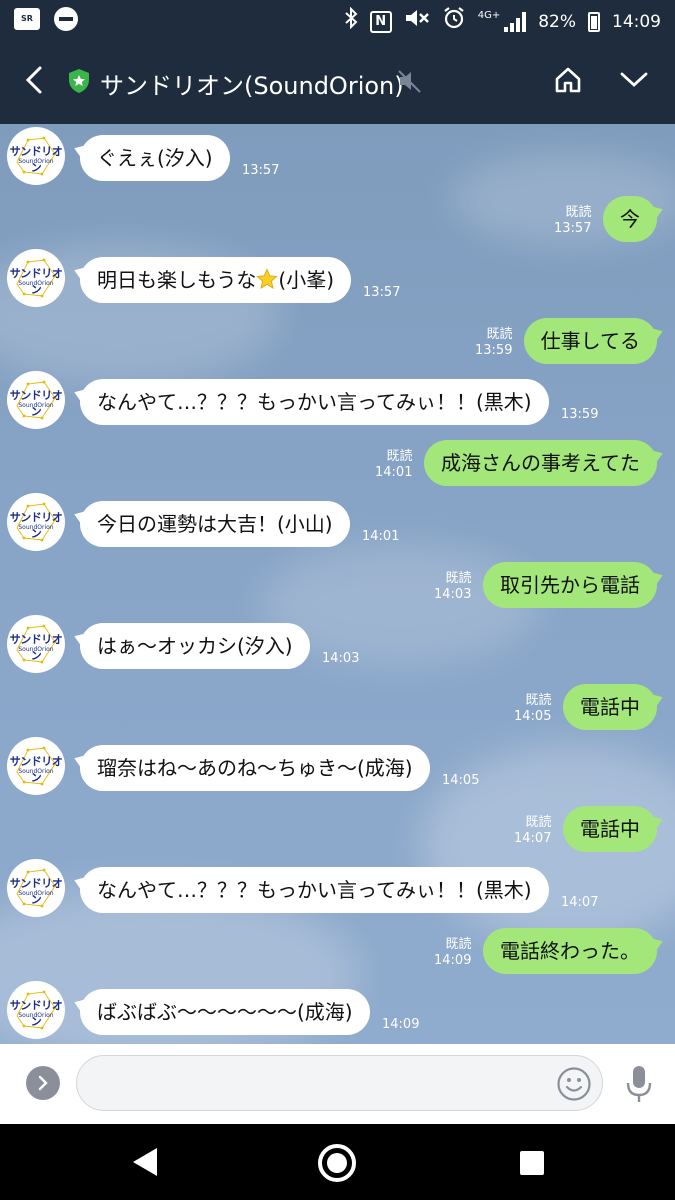 This screenshot has width=675, height=1200. I want to click on message-text: 成海さんの事考えてた, so click(540, 463).